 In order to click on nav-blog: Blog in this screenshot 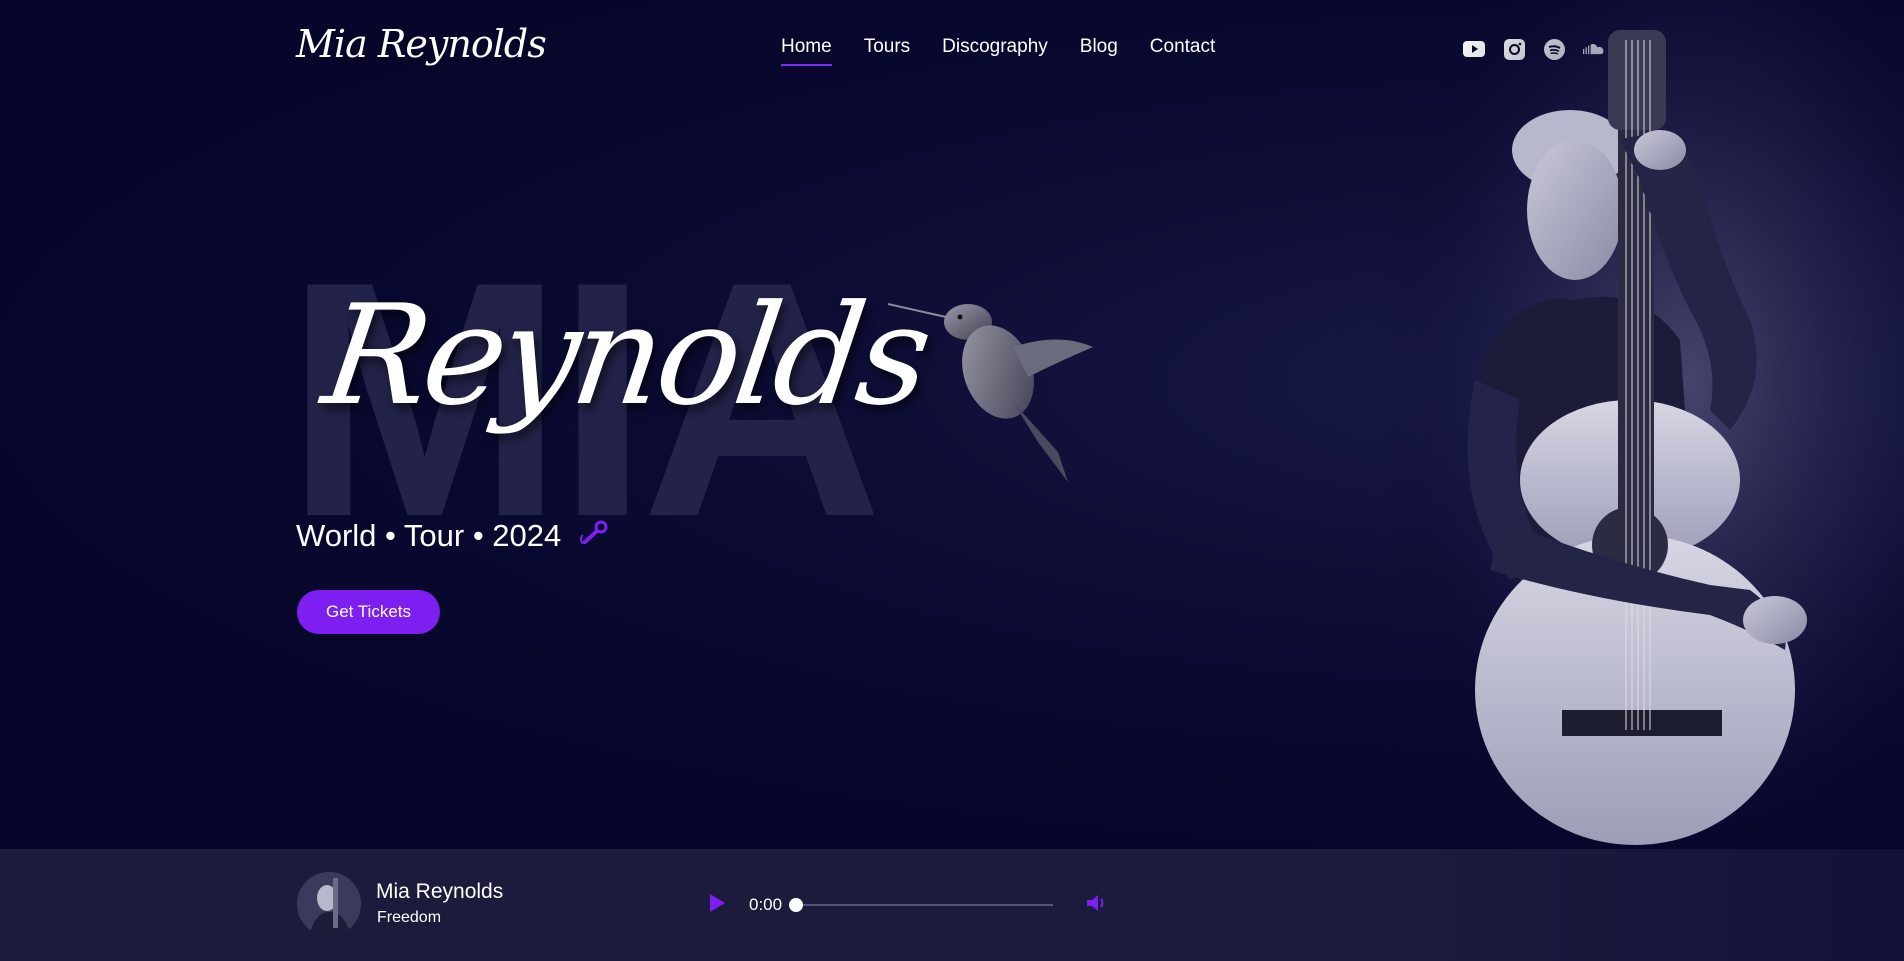, I will do `click(1099, 51)`.